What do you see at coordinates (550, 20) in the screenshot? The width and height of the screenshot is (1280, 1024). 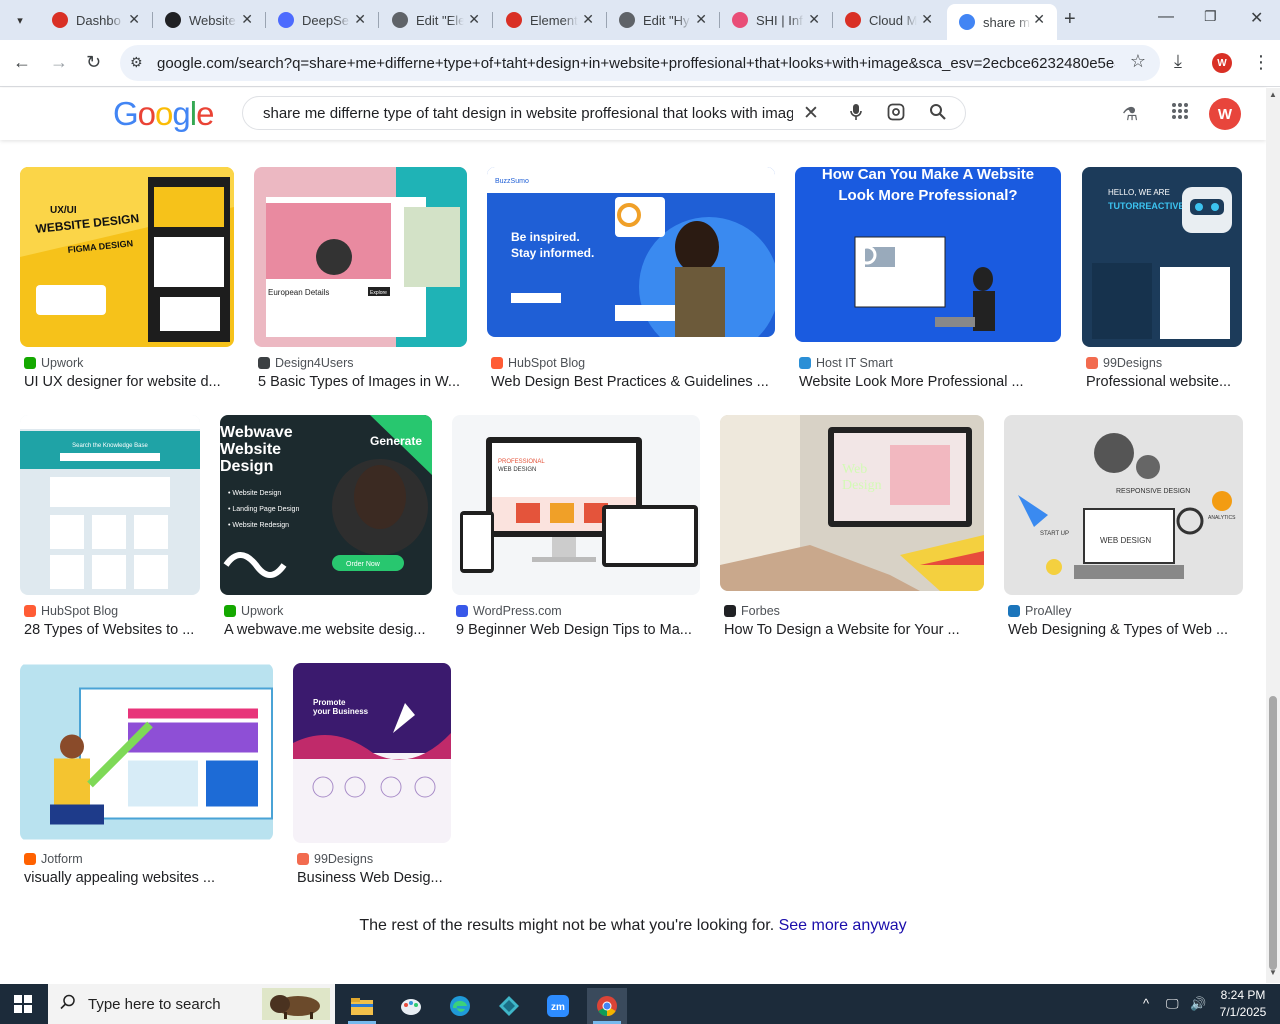 I see `browser-tab: Element ✕` at bounding box center [550, 20].